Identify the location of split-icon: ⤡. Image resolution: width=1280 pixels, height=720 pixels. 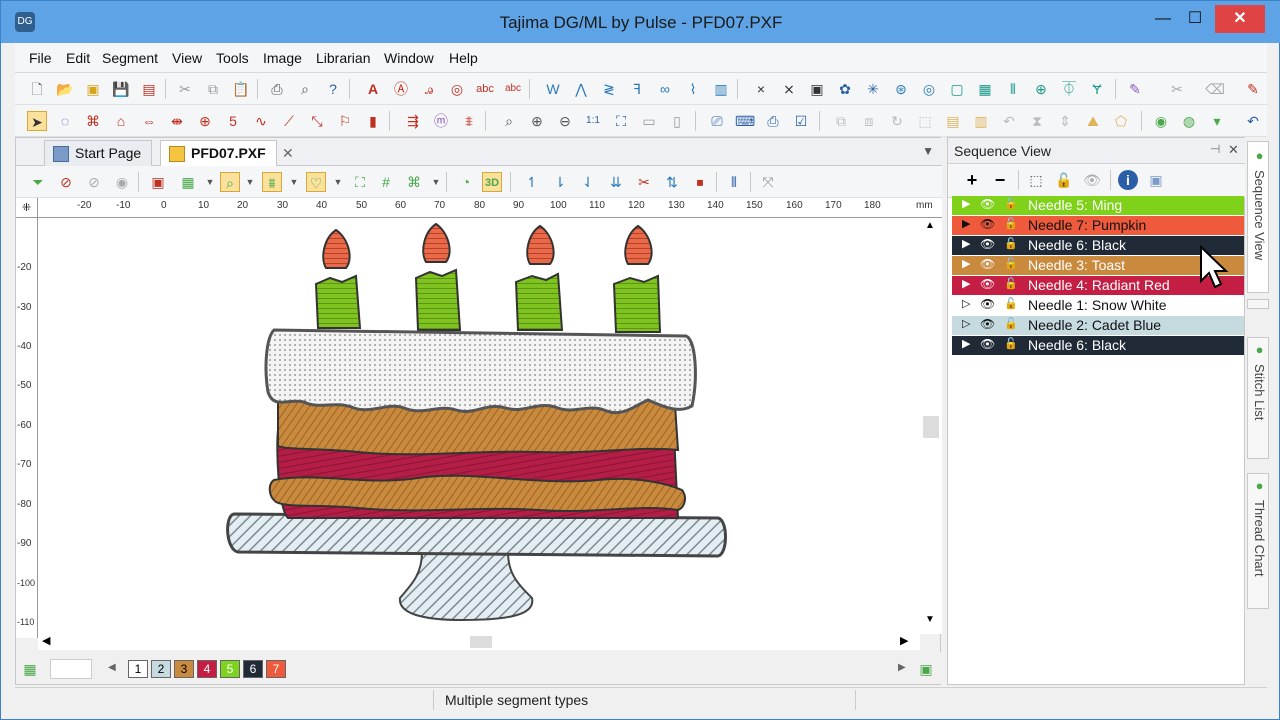
(317, 121).